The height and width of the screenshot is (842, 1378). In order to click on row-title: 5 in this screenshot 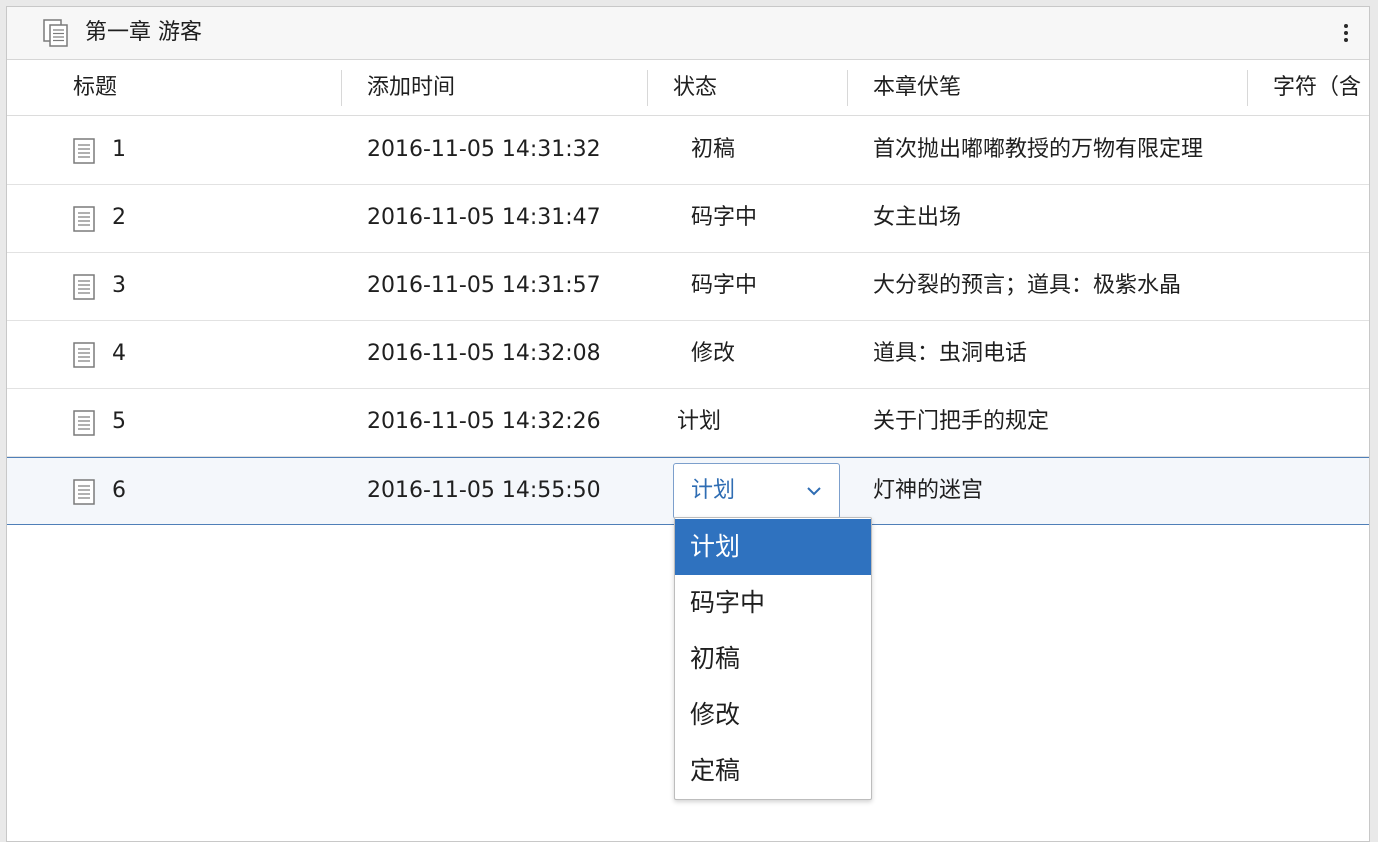, I will do `click(119, 421)`.